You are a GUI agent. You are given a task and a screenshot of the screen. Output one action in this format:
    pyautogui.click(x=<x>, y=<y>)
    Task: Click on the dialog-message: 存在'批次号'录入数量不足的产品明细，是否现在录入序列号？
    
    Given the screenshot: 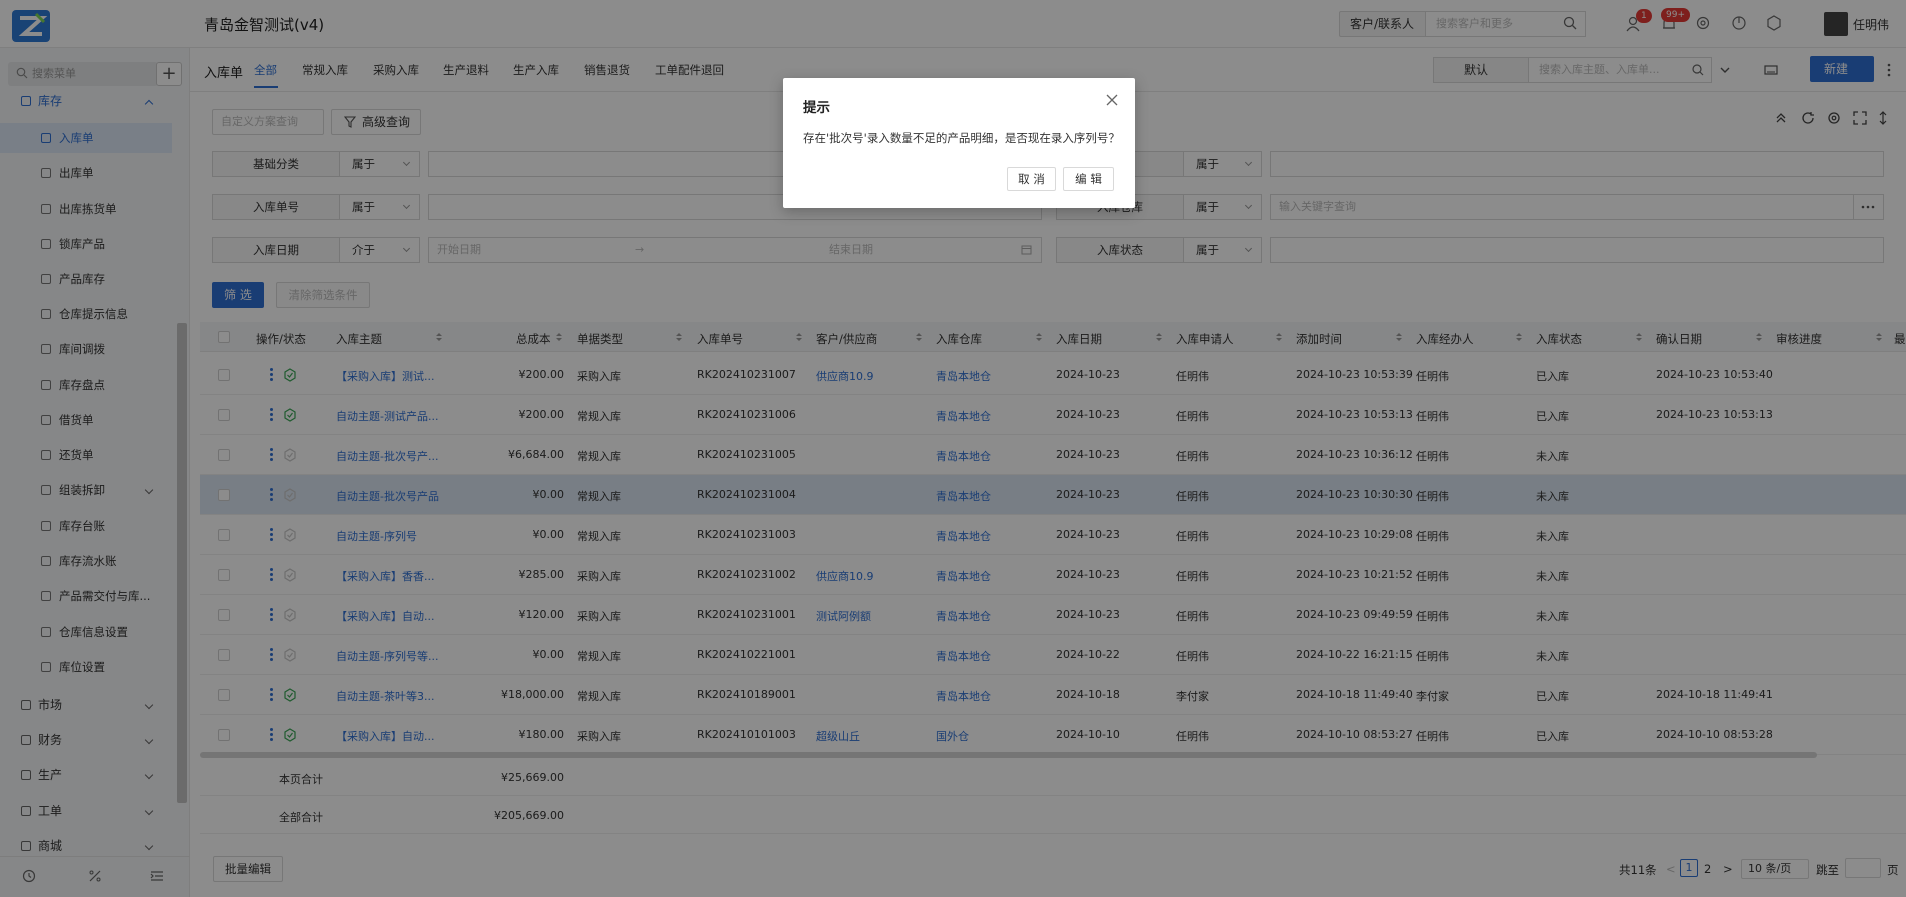 What is the action you would take?
    pyautogui.click(x=961, y=138)
    